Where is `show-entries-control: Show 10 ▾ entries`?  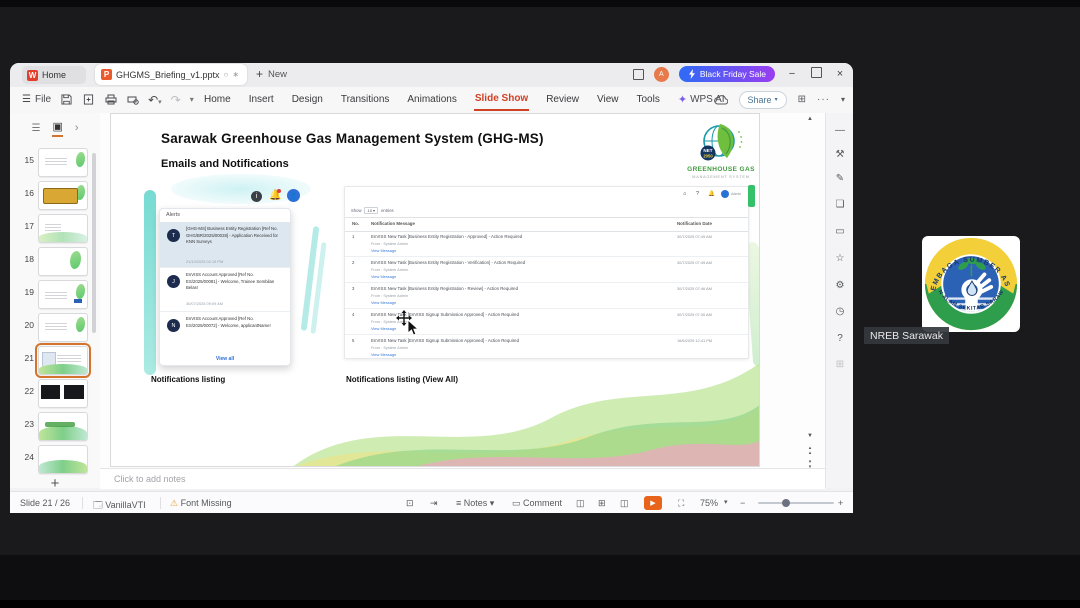
show-entries-control: Show 10 ▾ entries is located at coordinates (372, 210).